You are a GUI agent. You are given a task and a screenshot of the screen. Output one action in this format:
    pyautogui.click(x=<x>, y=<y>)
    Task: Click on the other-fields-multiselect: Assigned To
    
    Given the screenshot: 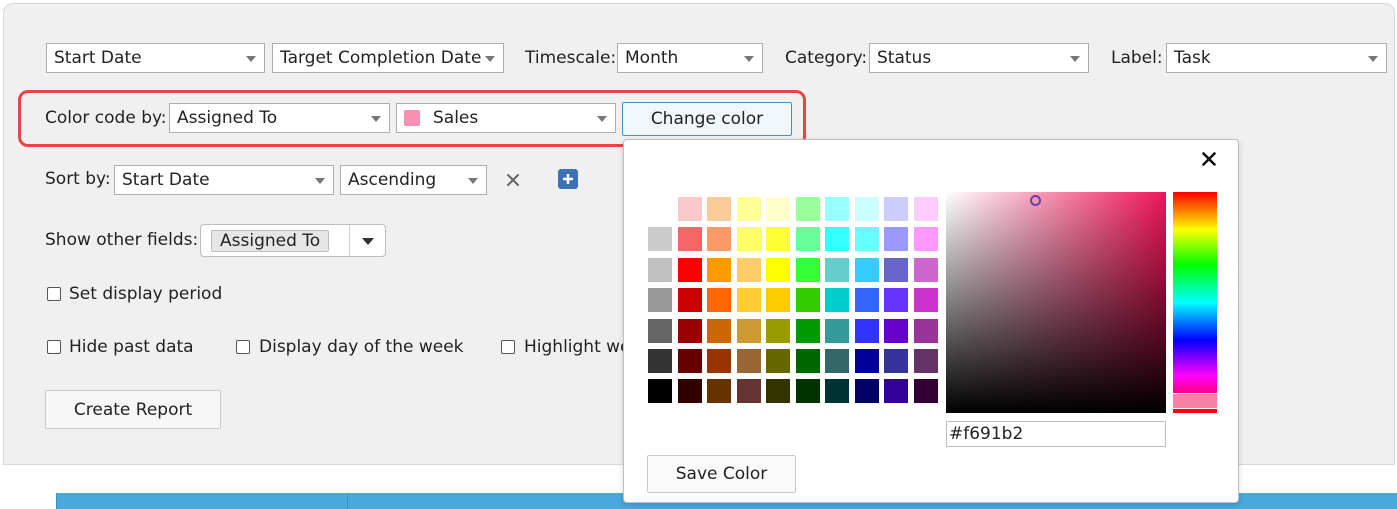 What is the action you would take?
    pyautogui.click(x=293, y=240)
    